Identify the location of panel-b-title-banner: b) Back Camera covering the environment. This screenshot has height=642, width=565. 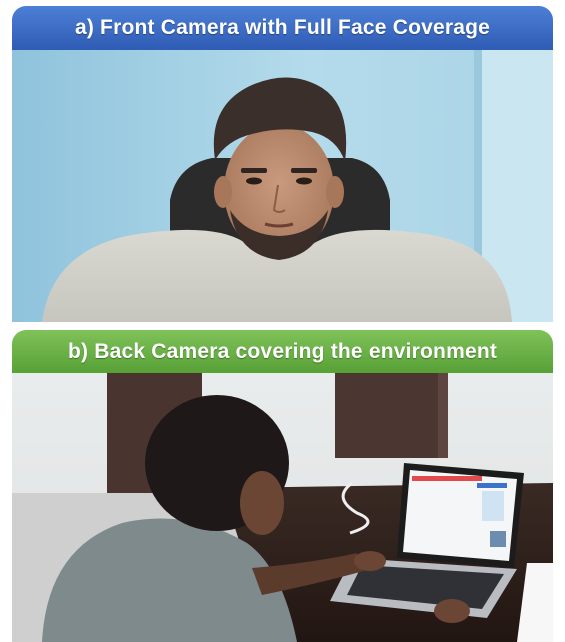
(282, 352).